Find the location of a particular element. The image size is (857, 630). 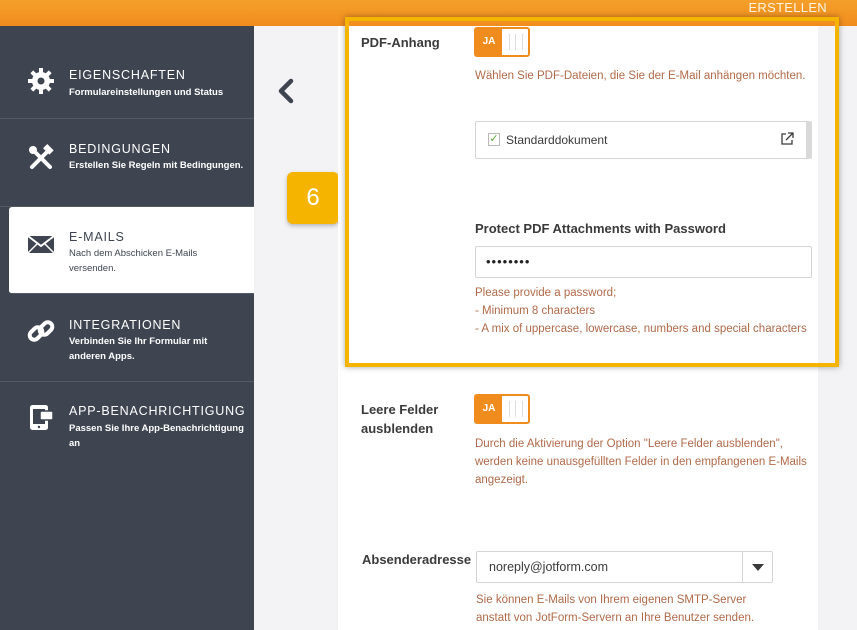

hide-empty-toggle: JA is located at coordinates (502, 409).